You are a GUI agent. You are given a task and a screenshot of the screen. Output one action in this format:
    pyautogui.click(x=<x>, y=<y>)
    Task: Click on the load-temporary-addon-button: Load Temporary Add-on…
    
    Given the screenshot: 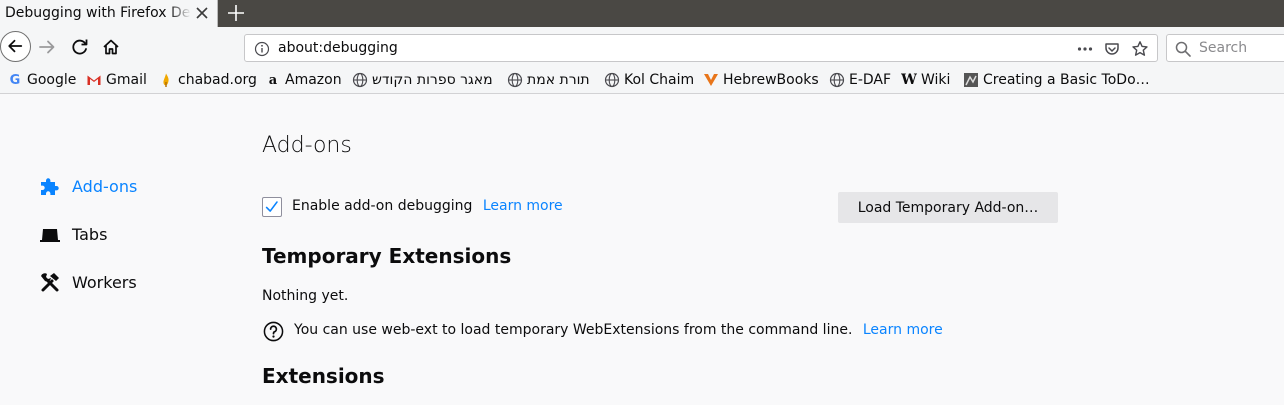 What is the action you would take?
    pyautogui.click(x=948, y=207)
    